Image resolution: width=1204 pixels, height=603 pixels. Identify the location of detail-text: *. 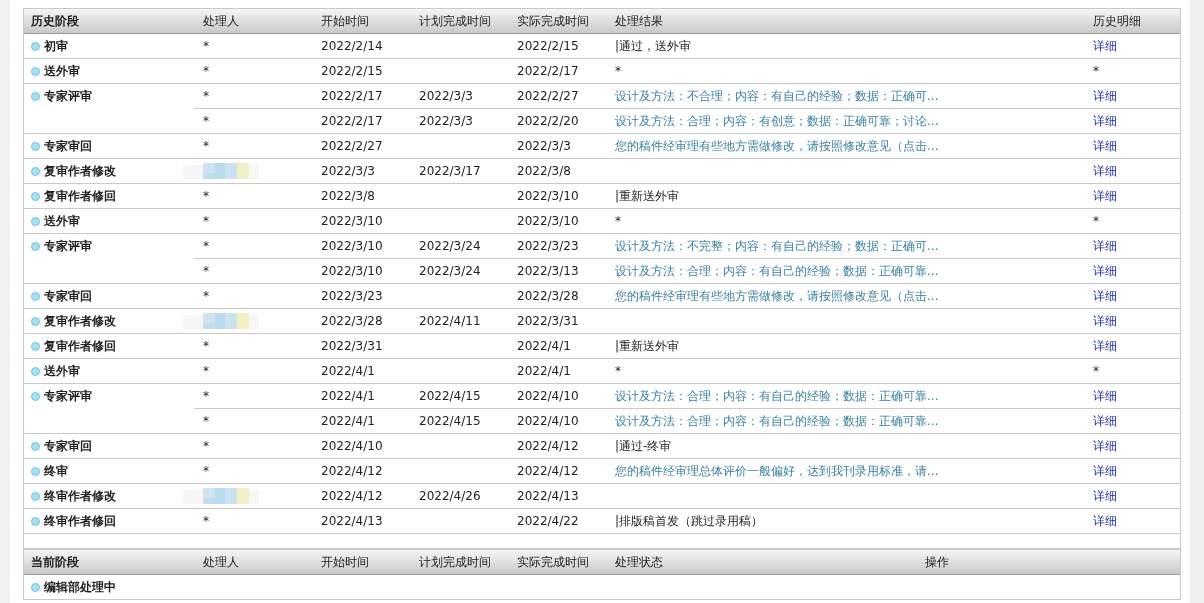
(1096, 71).